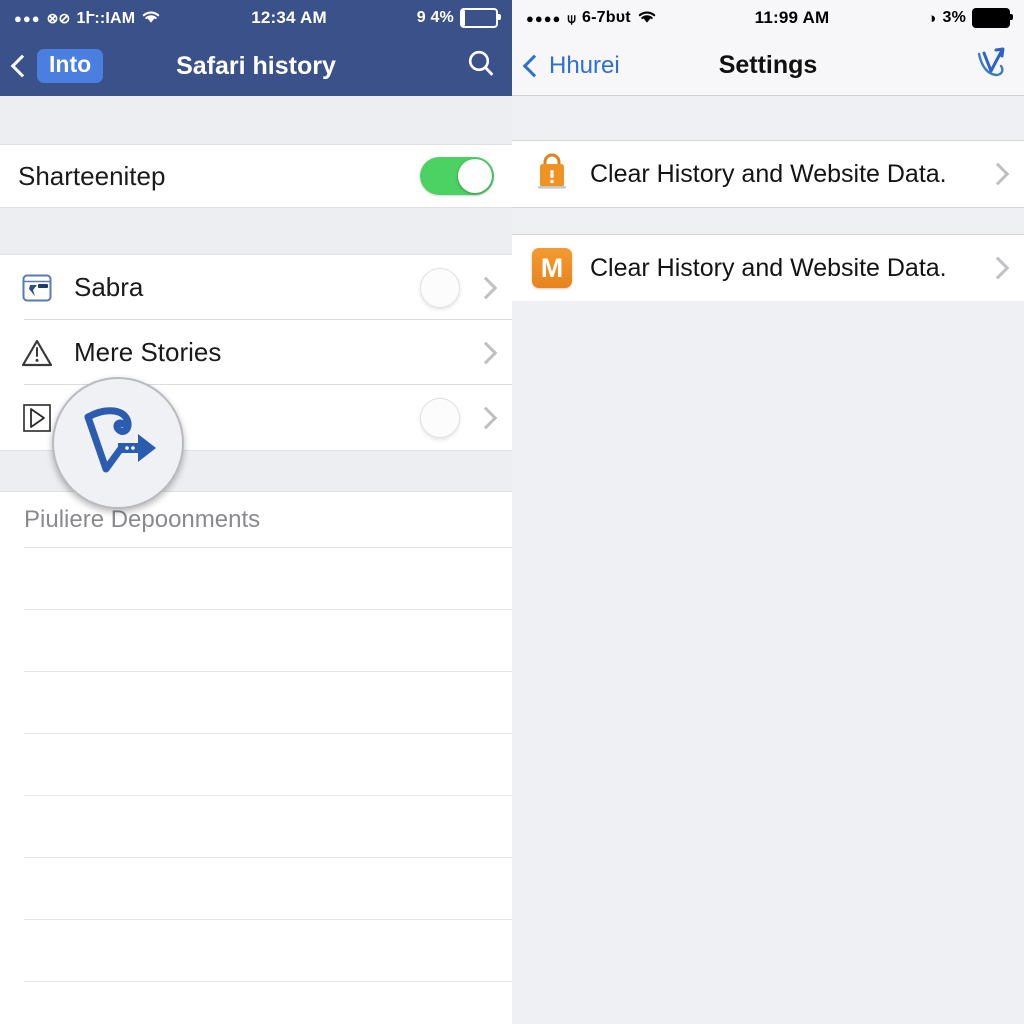 This screenshot has width=1024, height=1024. I want to click on left-status-right: 9 4%, so click(458, 18).